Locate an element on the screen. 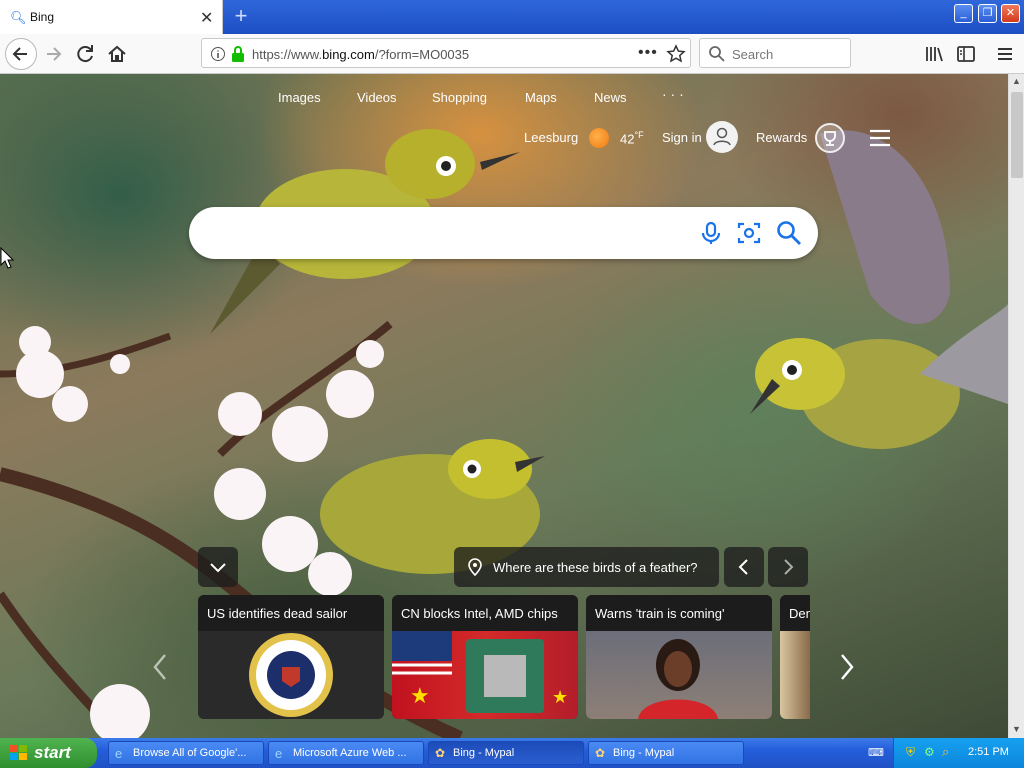 This screenshot has height=768, width=1024. back-button is located at coordinates (21, 54).